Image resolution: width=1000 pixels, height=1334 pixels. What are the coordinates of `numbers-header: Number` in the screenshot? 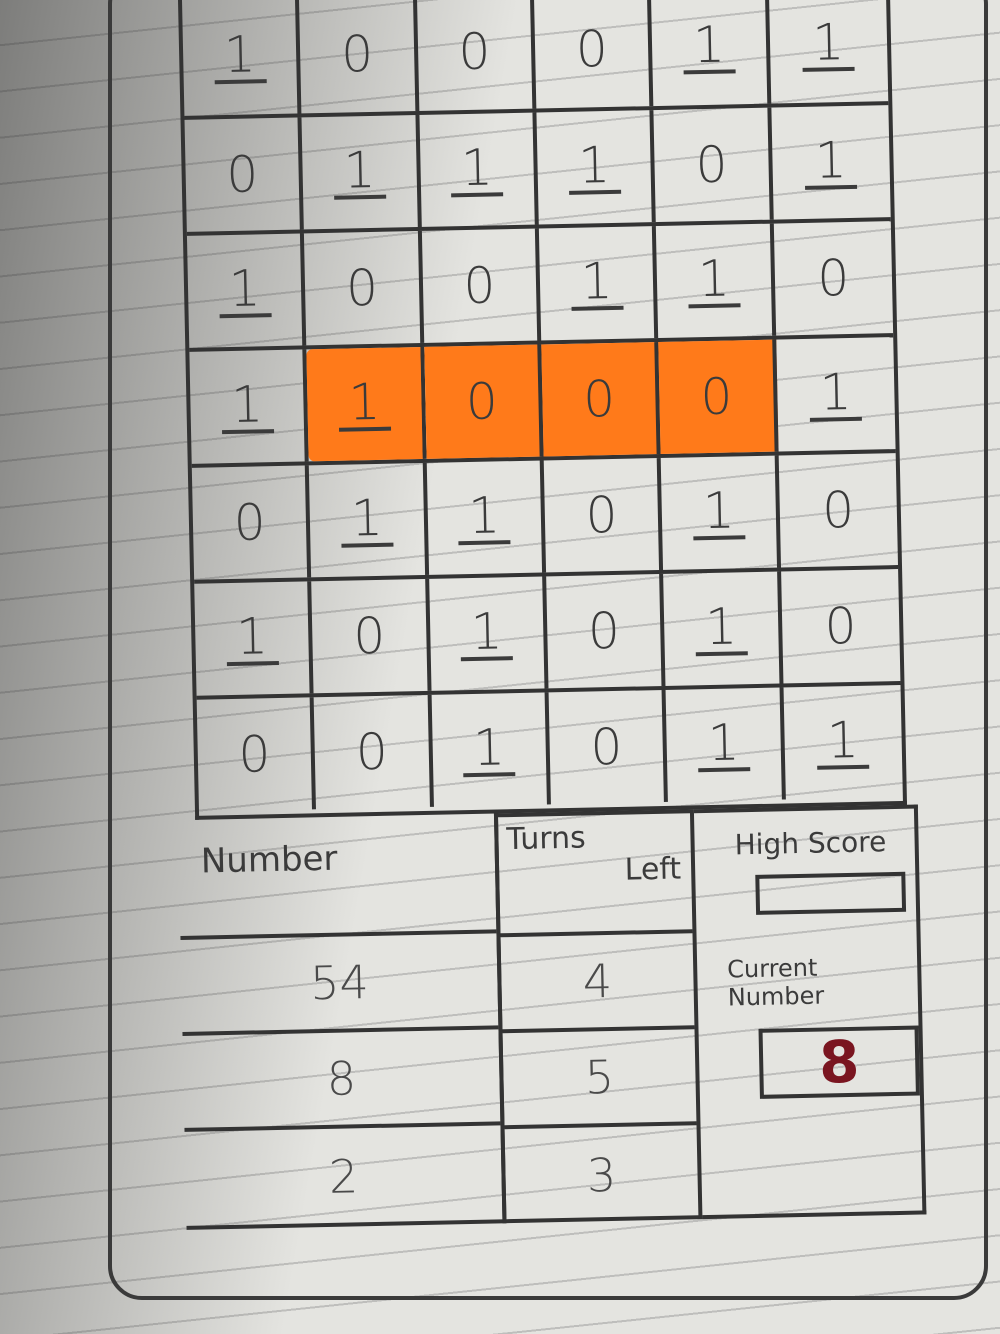 It's located at (337, 876).